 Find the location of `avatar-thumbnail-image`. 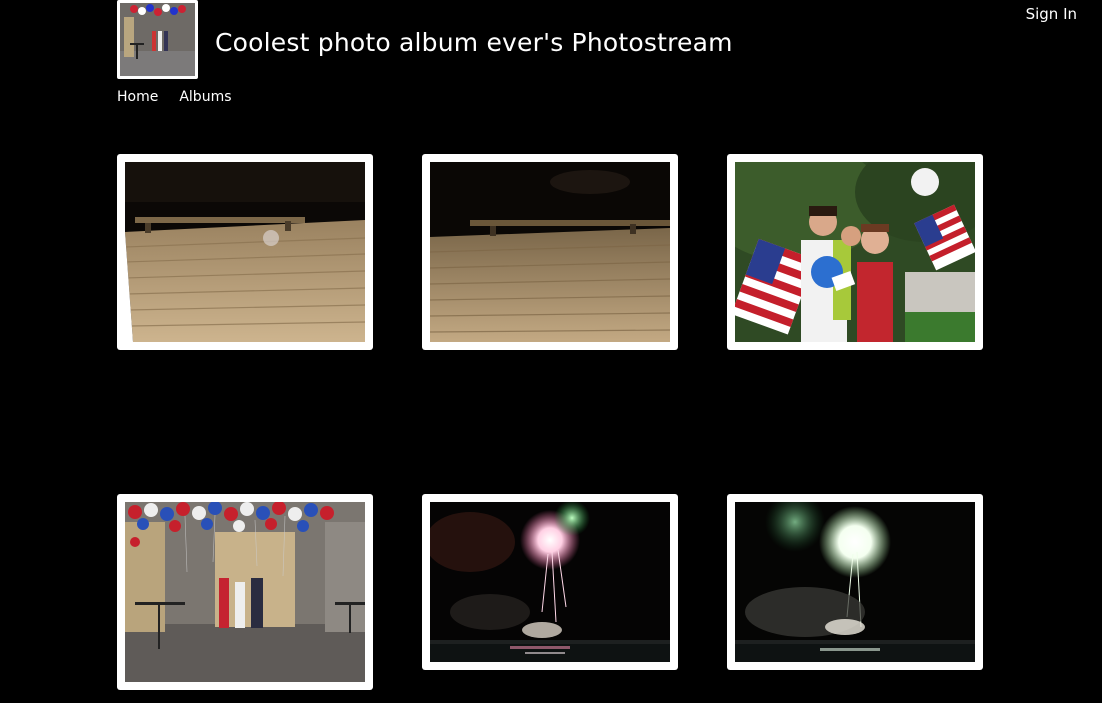

avatar-thumbnail-image is located at coordinates (157, 39).